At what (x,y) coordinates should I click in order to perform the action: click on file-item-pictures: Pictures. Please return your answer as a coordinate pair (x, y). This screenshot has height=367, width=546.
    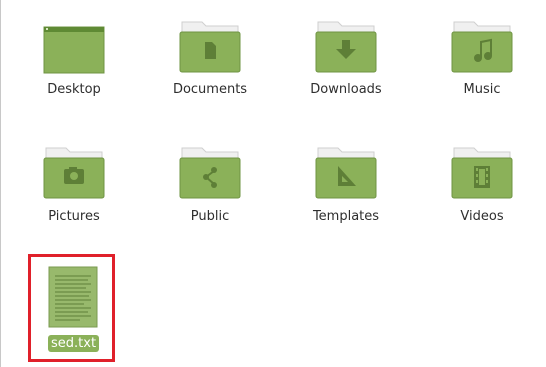
    Looking at the image, I should click on (74, 186).